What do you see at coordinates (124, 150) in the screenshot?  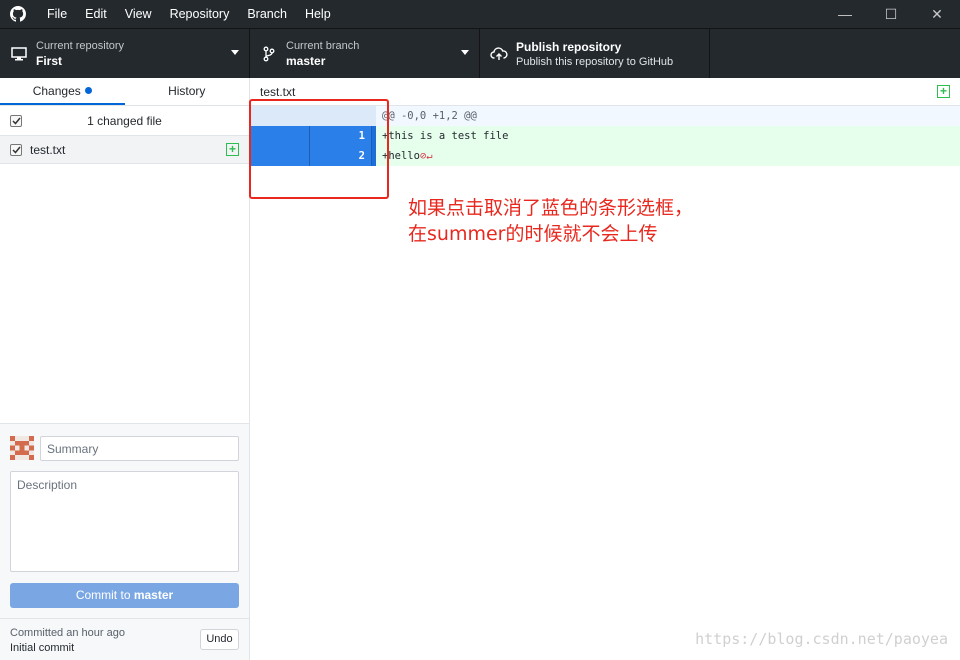 I see `file-list-item: test.txt +` at bounding box center [124, 150].